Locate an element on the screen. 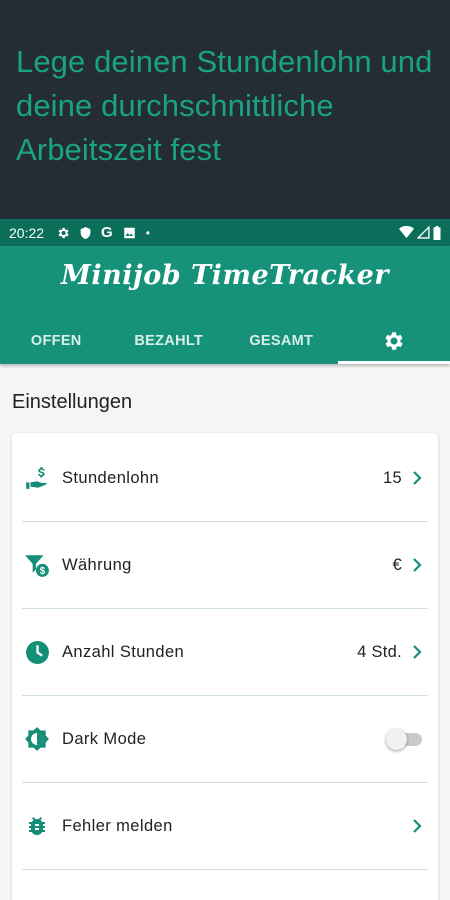 The image size is (450, 900). setting-label: Währung is located at coordinates (97, 564).